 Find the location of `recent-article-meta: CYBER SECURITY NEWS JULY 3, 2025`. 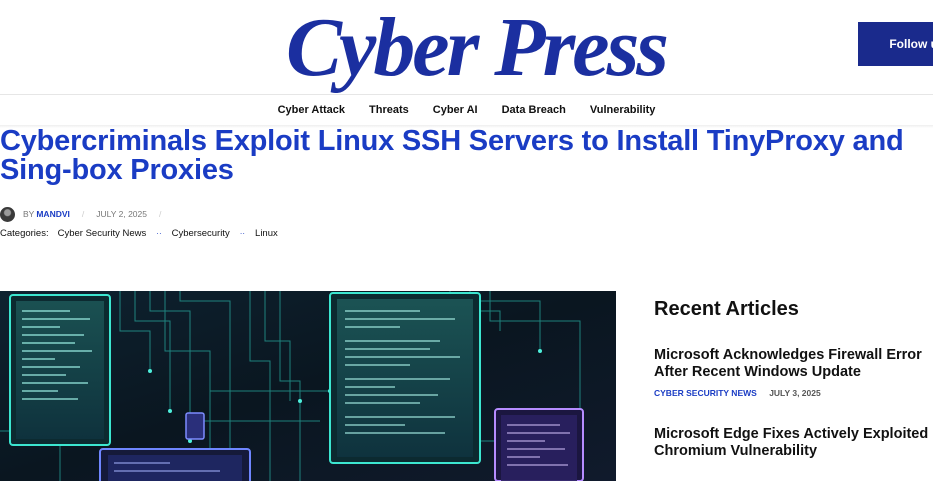

recent-article-meta: CYBER SECURITY NEWS JULY 3, 2025 is located at coordinates (793, 393).